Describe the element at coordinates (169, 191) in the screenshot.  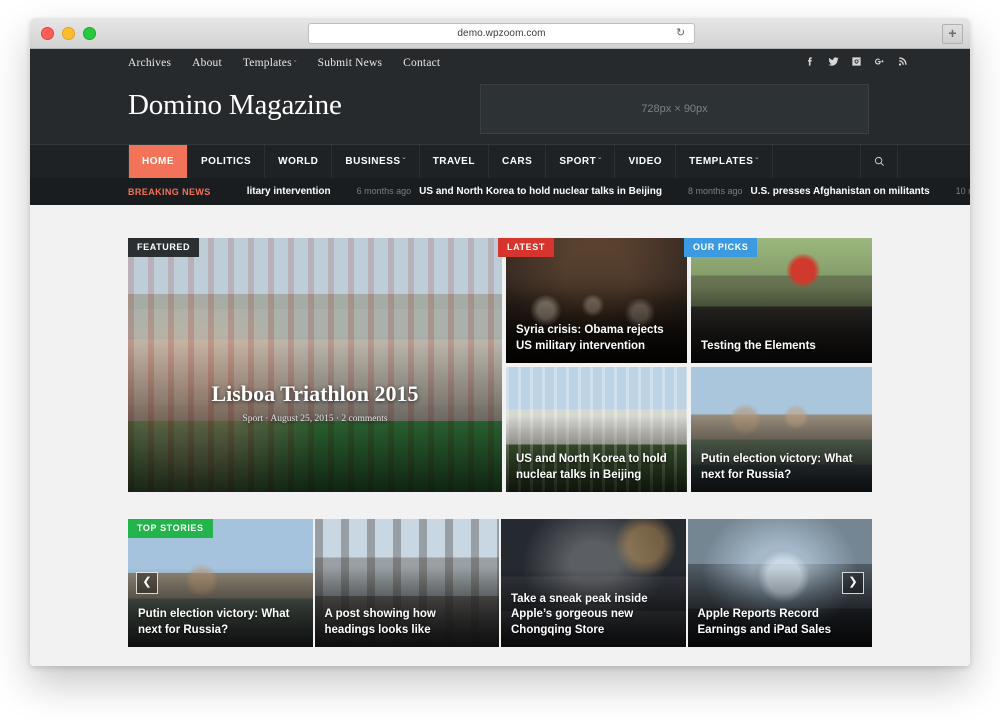
I see `ticker-label: BREAKING NEWS` at that location.